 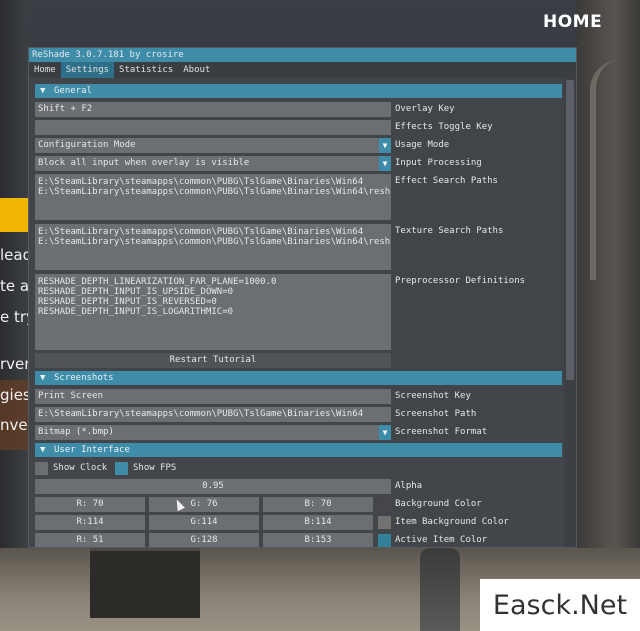 I want to click on effects-toggle-key-input, so click(x=213, y=127).